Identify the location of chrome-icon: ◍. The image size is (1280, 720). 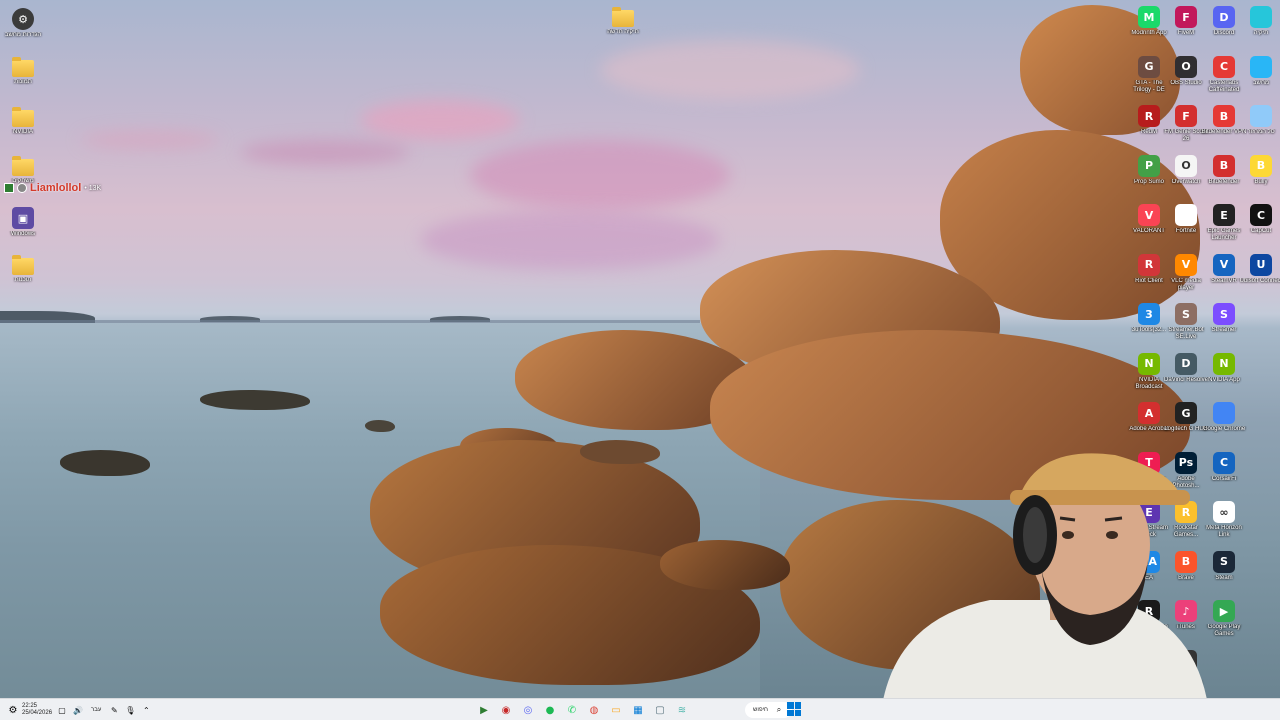
(594, 710).